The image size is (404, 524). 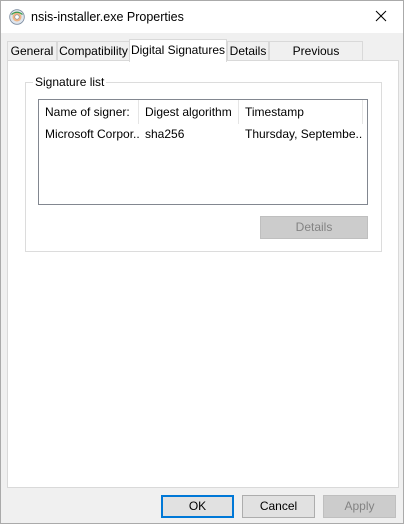 I want to click on cancel-button: Cancel, so click(x=278, y=506).